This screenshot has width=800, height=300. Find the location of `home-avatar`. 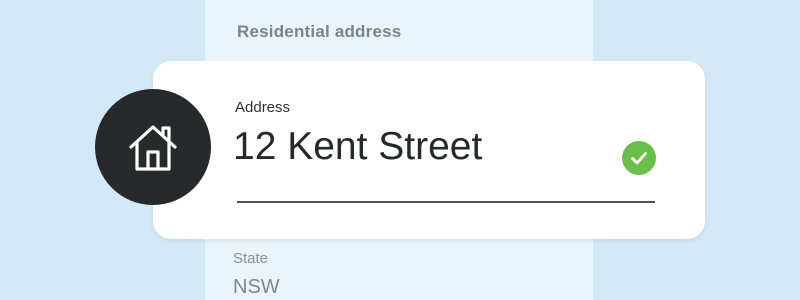

home-avatar is located at coordinates (153, 147).